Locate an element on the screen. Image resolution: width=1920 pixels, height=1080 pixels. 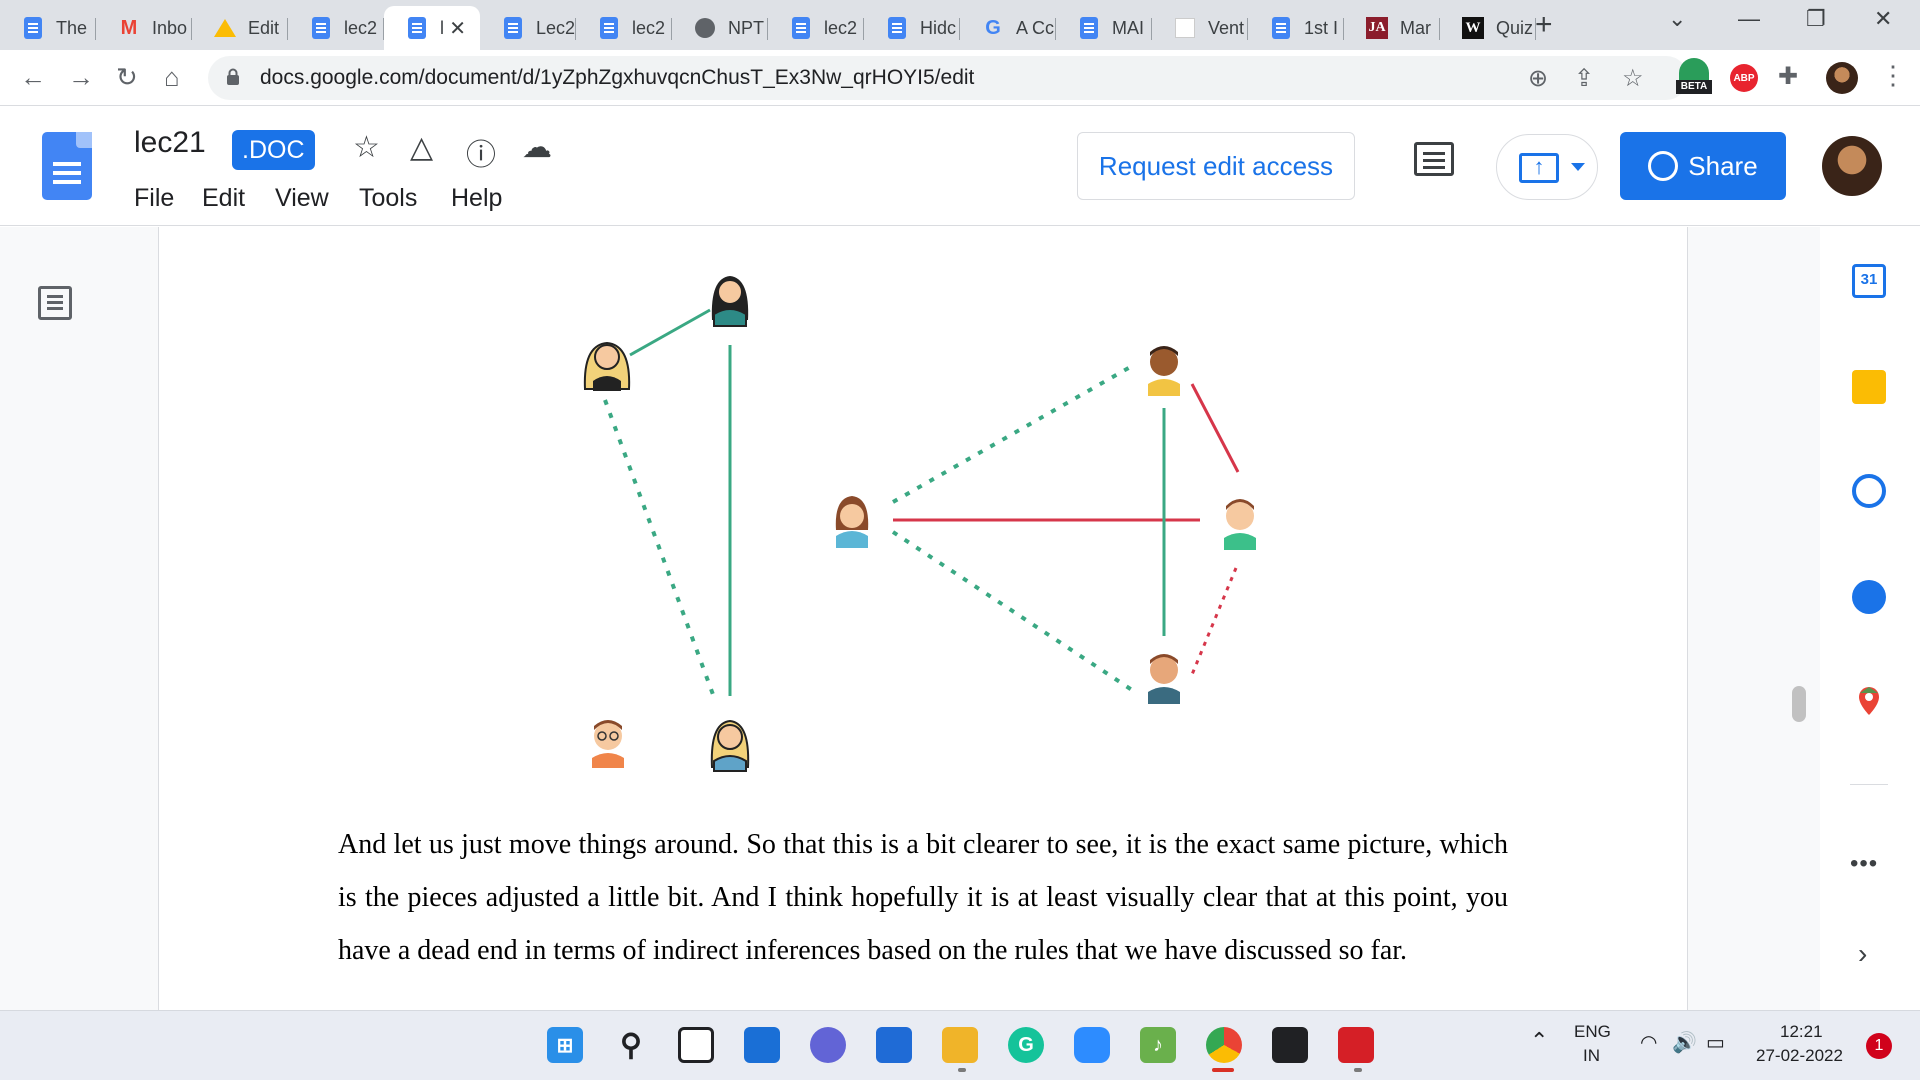
back-button: ← is located at coordinates (33, 77).